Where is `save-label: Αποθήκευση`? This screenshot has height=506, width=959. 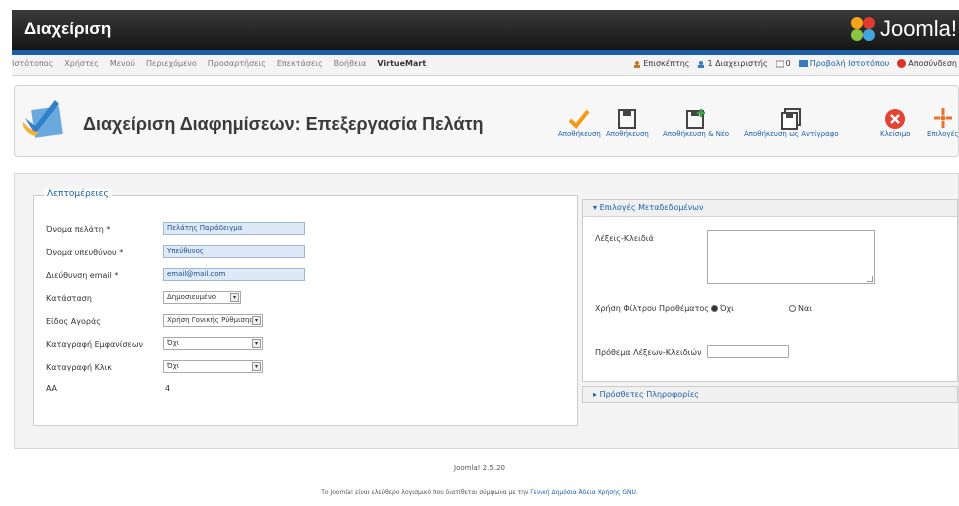 save-label: Αποθήκευση is located at coordinates (627, 134).